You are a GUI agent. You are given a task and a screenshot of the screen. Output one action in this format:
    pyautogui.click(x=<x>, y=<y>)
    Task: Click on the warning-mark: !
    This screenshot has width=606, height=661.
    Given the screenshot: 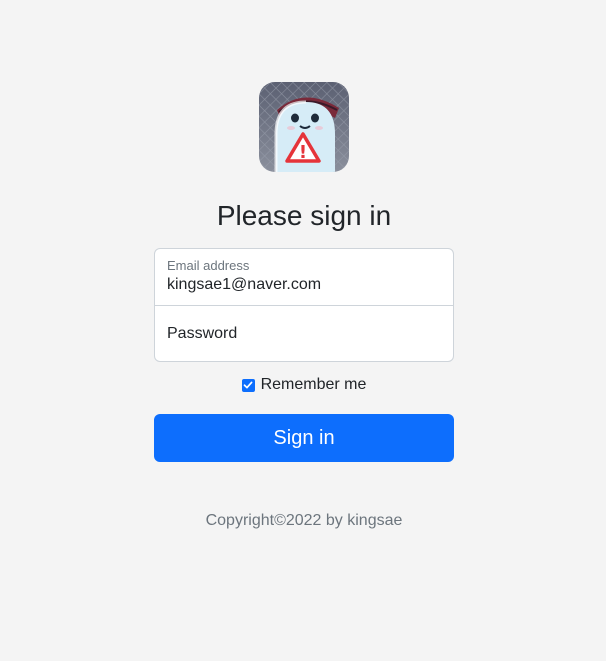 What is the action you would take?
    pyautogui.click(x=303, y=152)
    